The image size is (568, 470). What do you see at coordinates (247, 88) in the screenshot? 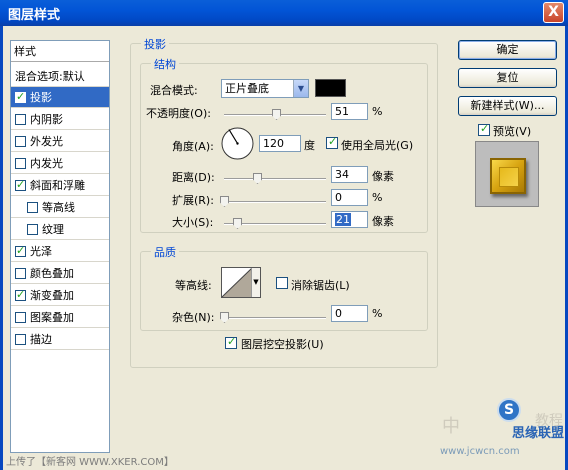
I see `blend-mode-value: 正片叠底` at bounding box center [247, 88].